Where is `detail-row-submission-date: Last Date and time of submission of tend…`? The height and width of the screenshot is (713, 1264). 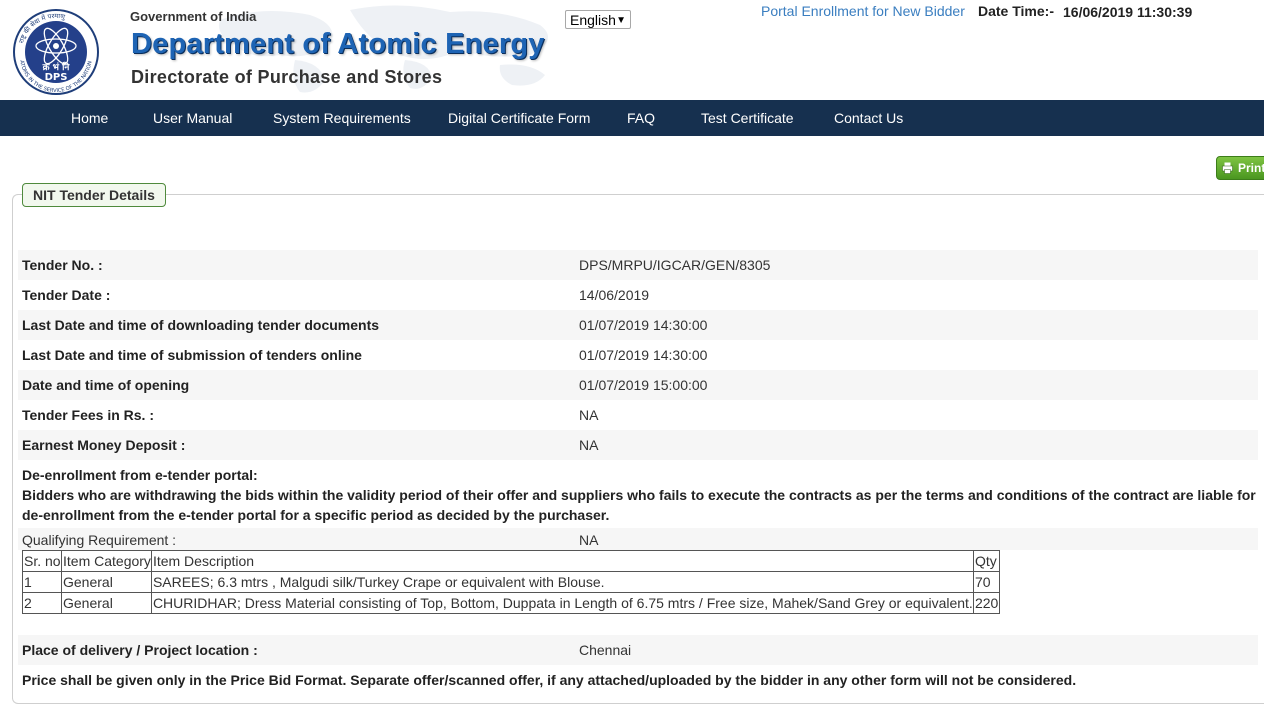 detail-row-submission-date: Last Date and time of submission of tend… is located at coordinates (638, 355).